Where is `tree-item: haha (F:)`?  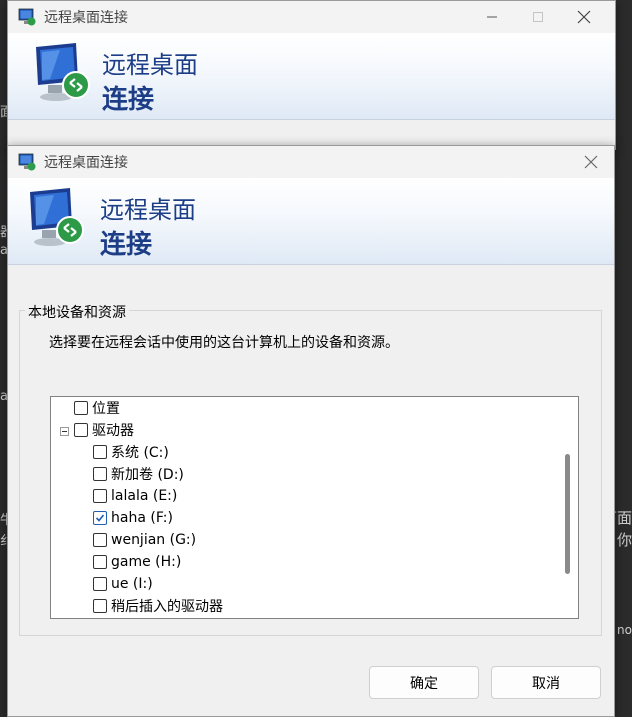 tree-item: haha (F:) is located at coordinates (133, 518).